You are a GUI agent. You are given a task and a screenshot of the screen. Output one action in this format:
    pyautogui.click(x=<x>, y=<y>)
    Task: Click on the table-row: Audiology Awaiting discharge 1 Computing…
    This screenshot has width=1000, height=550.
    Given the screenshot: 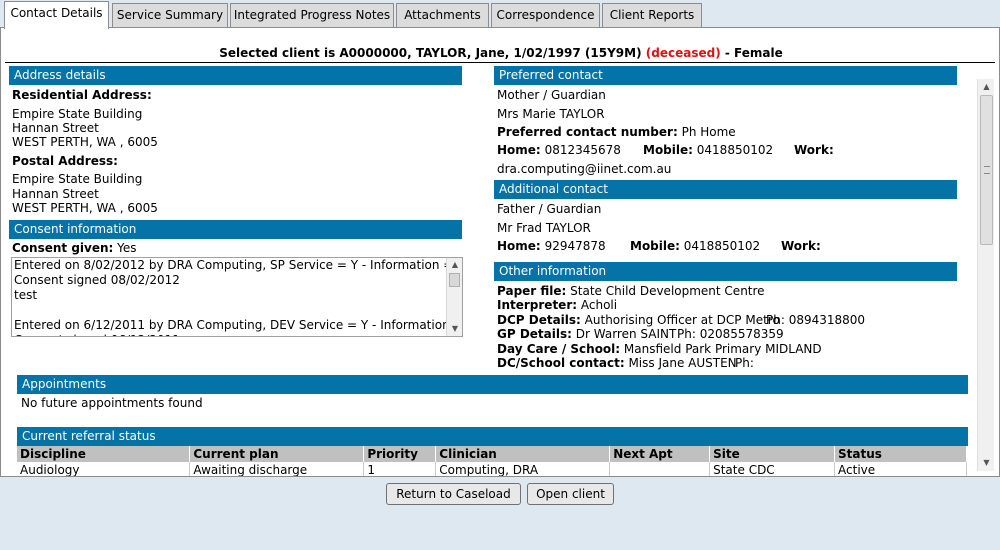 What is the action you would take?
    pyautogui.click(x=492, y=469)
    